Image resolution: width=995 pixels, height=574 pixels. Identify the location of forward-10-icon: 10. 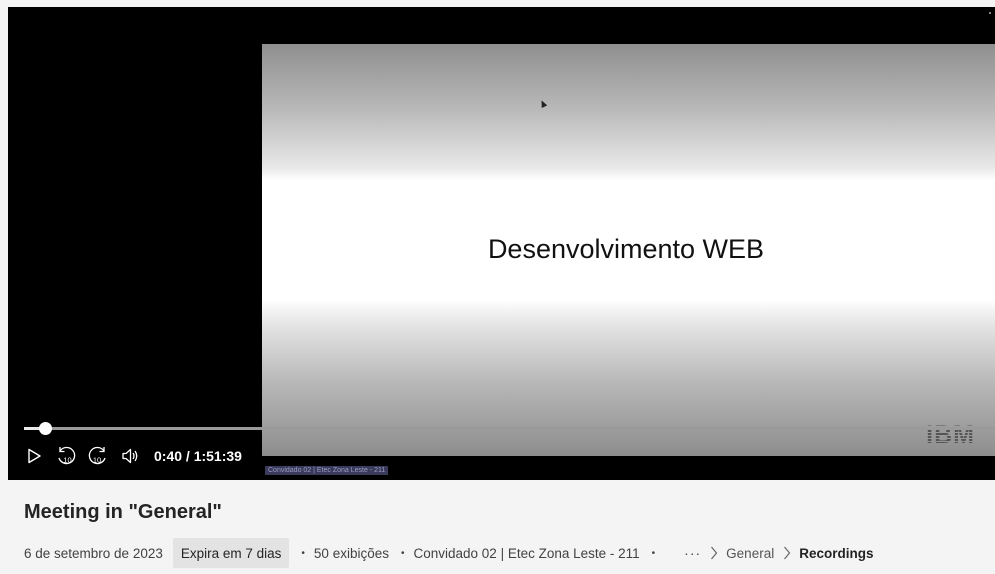
(97, 455).